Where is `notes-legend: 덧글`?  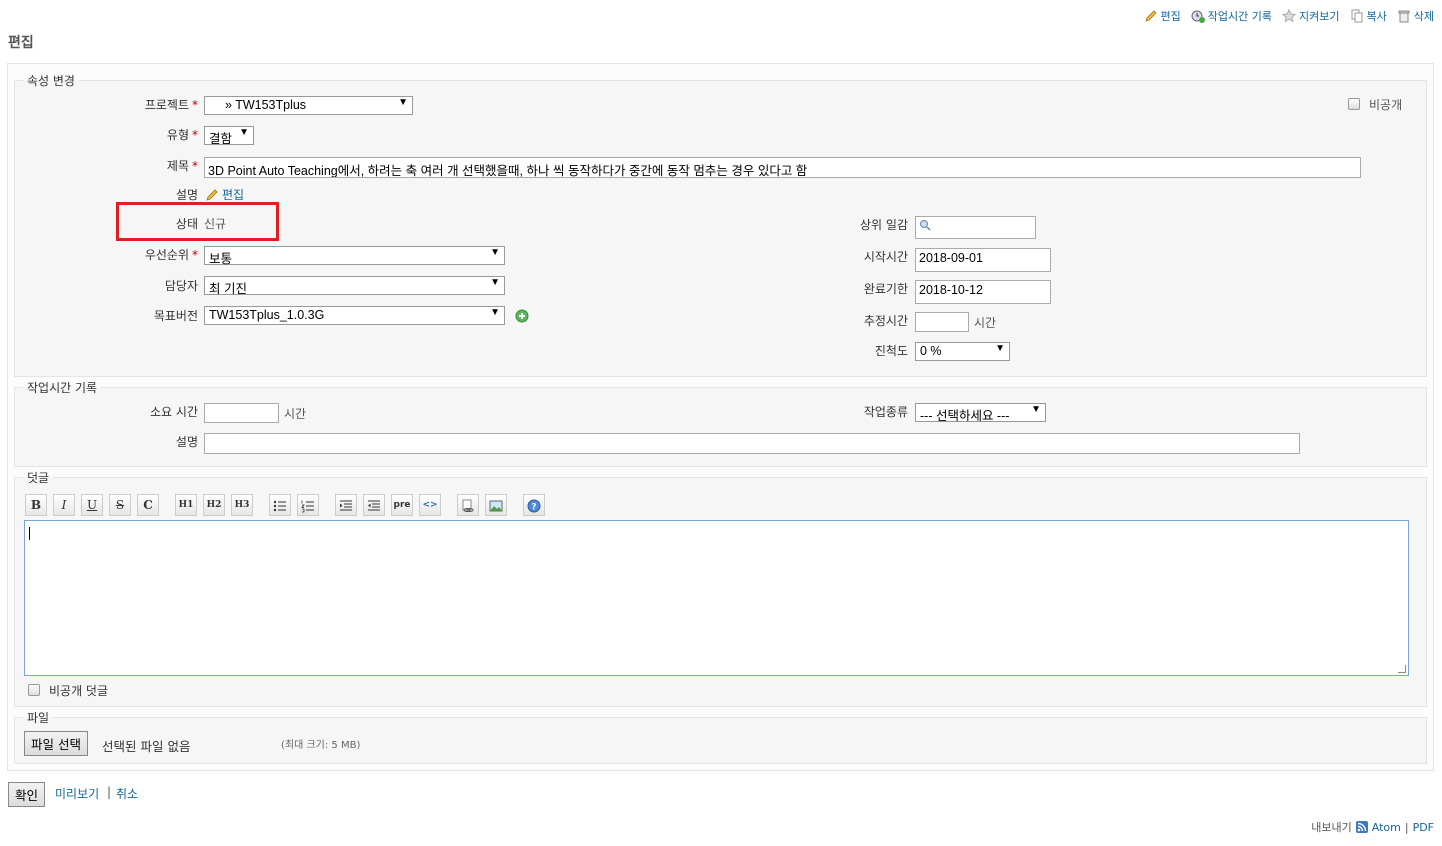
notes-legend: 덧글 is located at coordinates (38, 478).